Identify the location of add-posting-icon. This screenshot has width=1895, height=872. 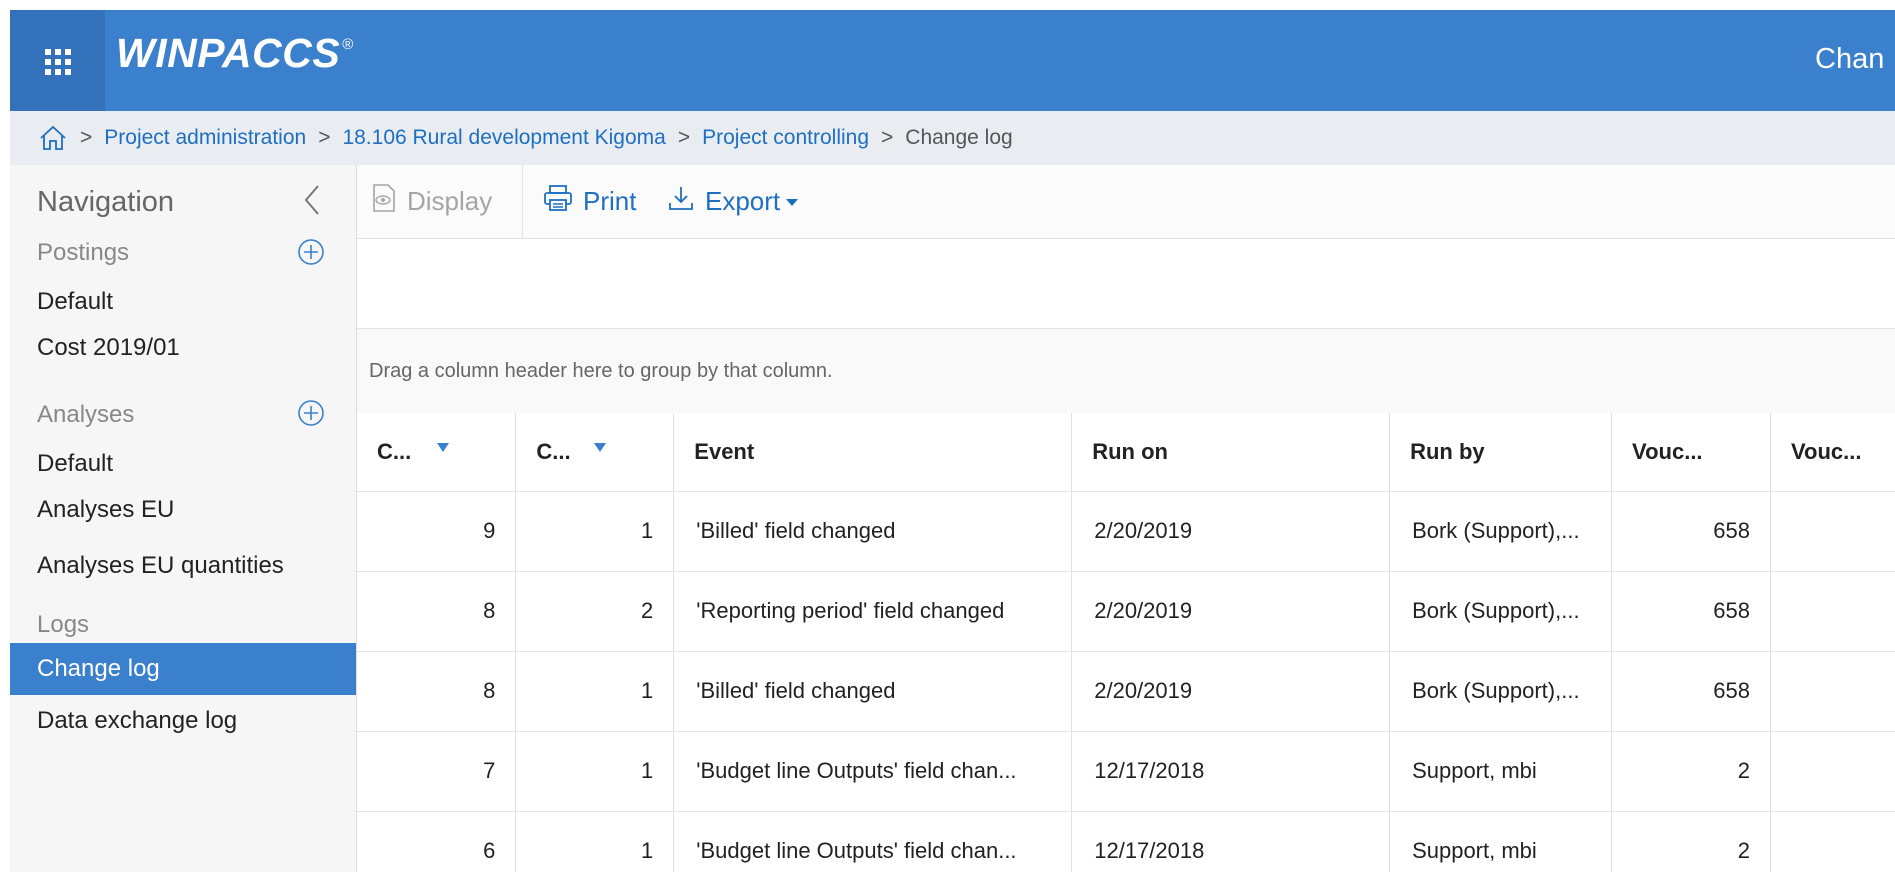
(311, 252).